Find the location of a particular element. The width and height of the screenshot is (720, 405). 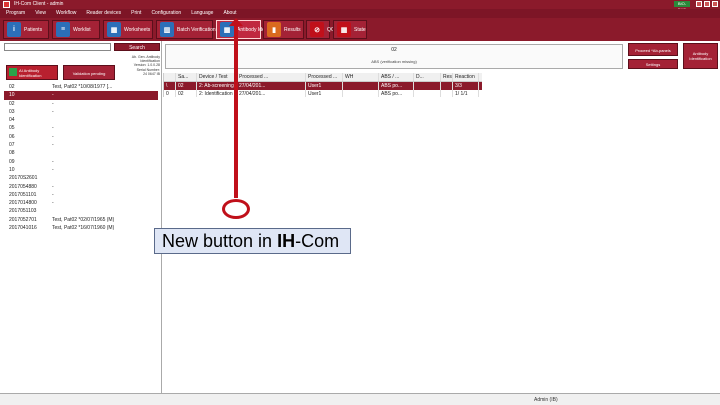

toolbar-button-label: Patients is located at coordinates (33, 29).